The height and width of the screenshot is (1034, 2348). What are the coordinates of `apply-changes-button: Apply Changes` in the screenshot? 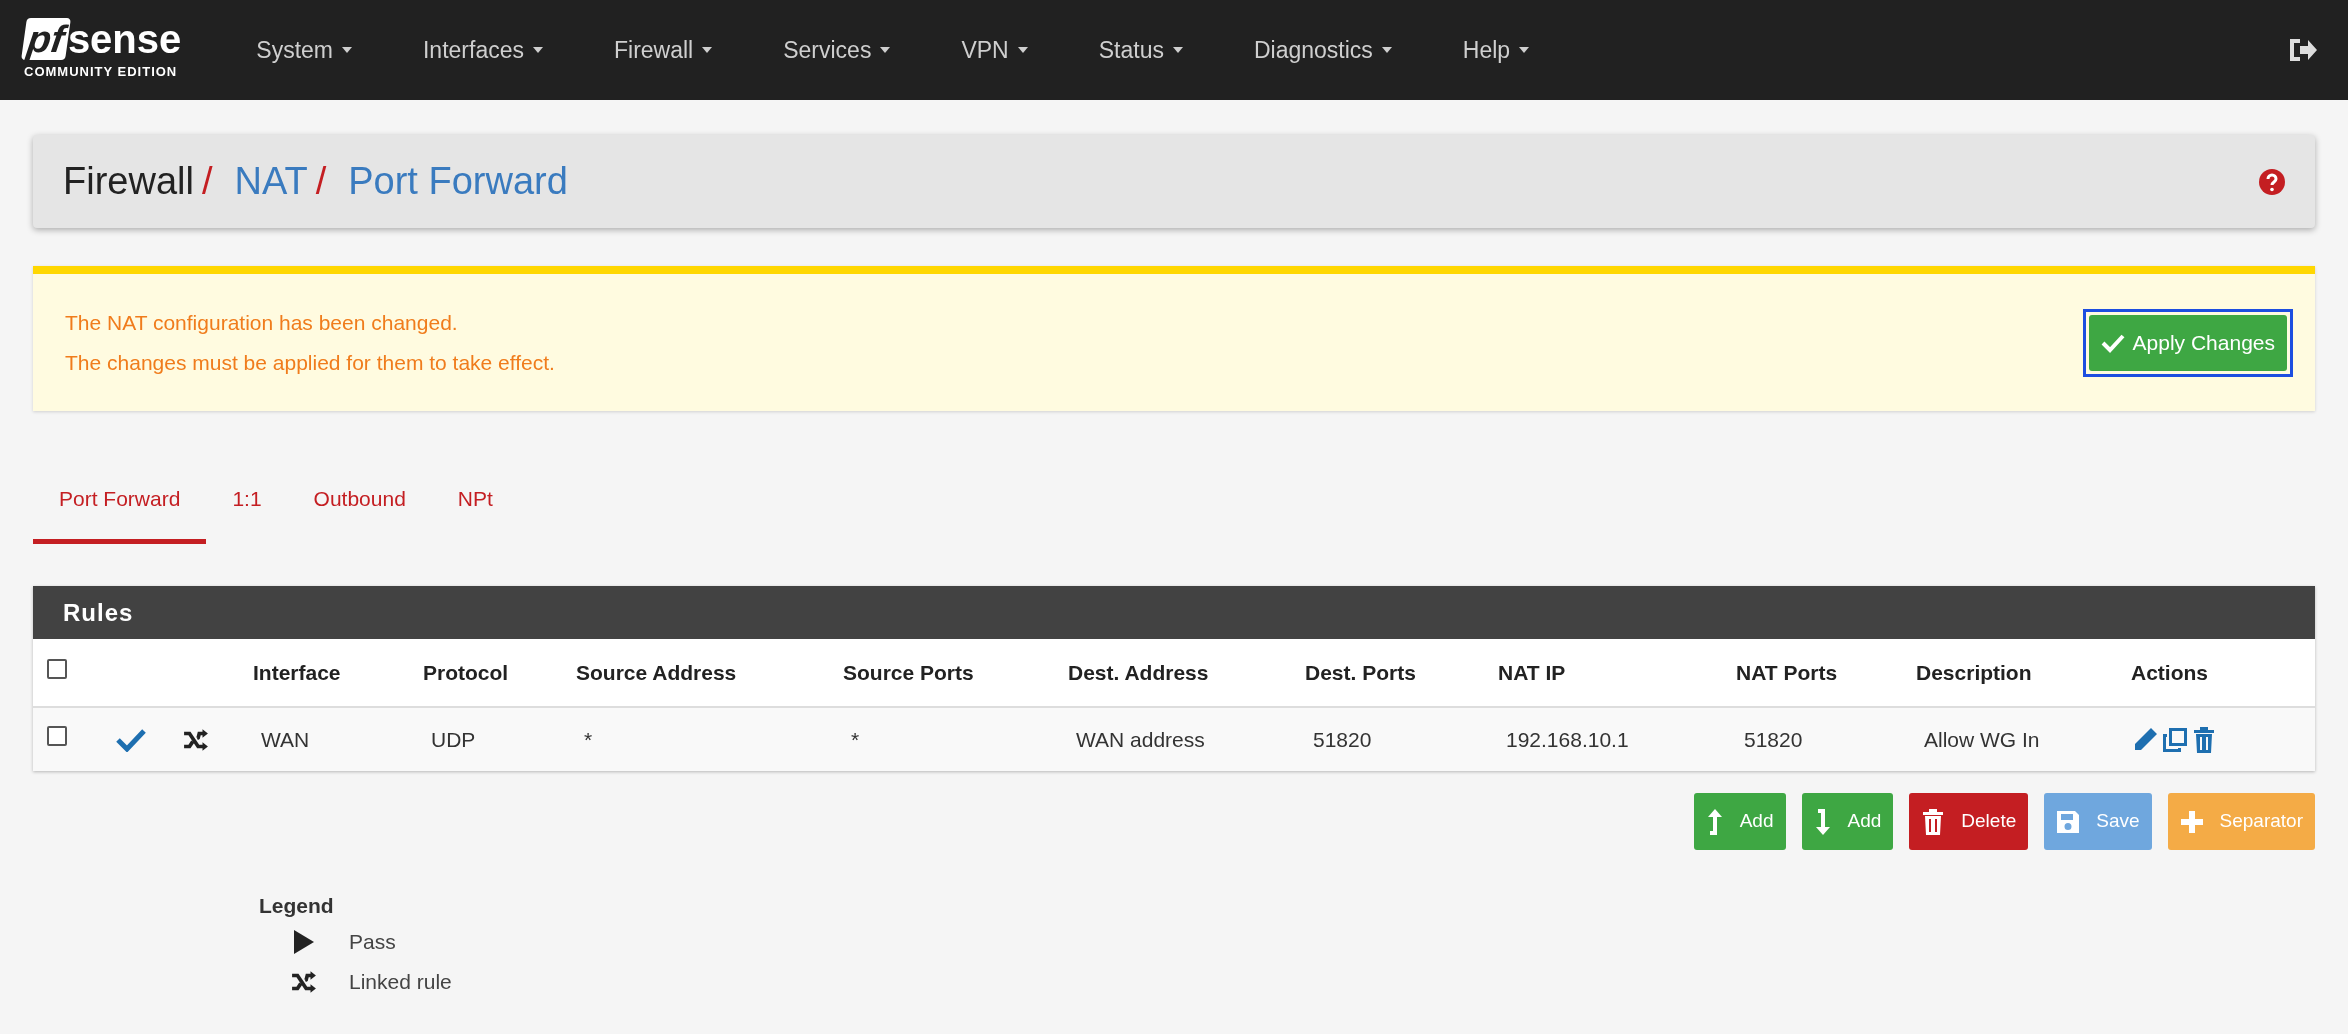 It's located at (2187, 342).